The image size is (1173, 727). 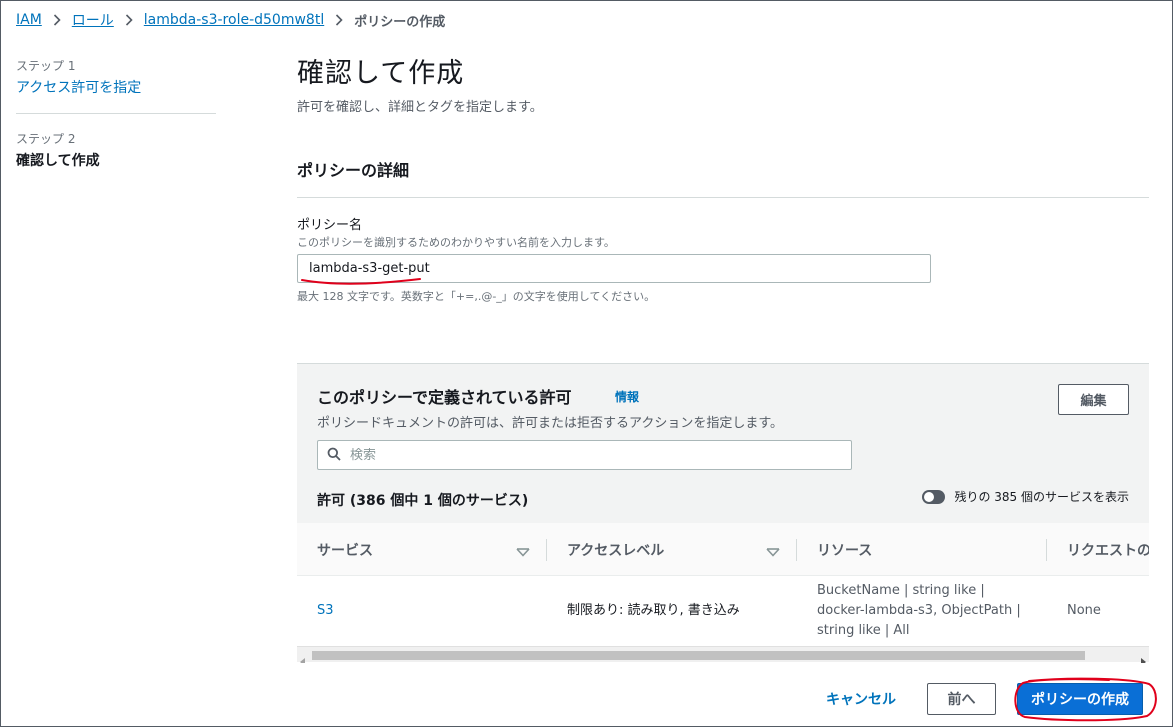 I want to click on column-header-label: リクエストの, so click(x=1108, y=550).